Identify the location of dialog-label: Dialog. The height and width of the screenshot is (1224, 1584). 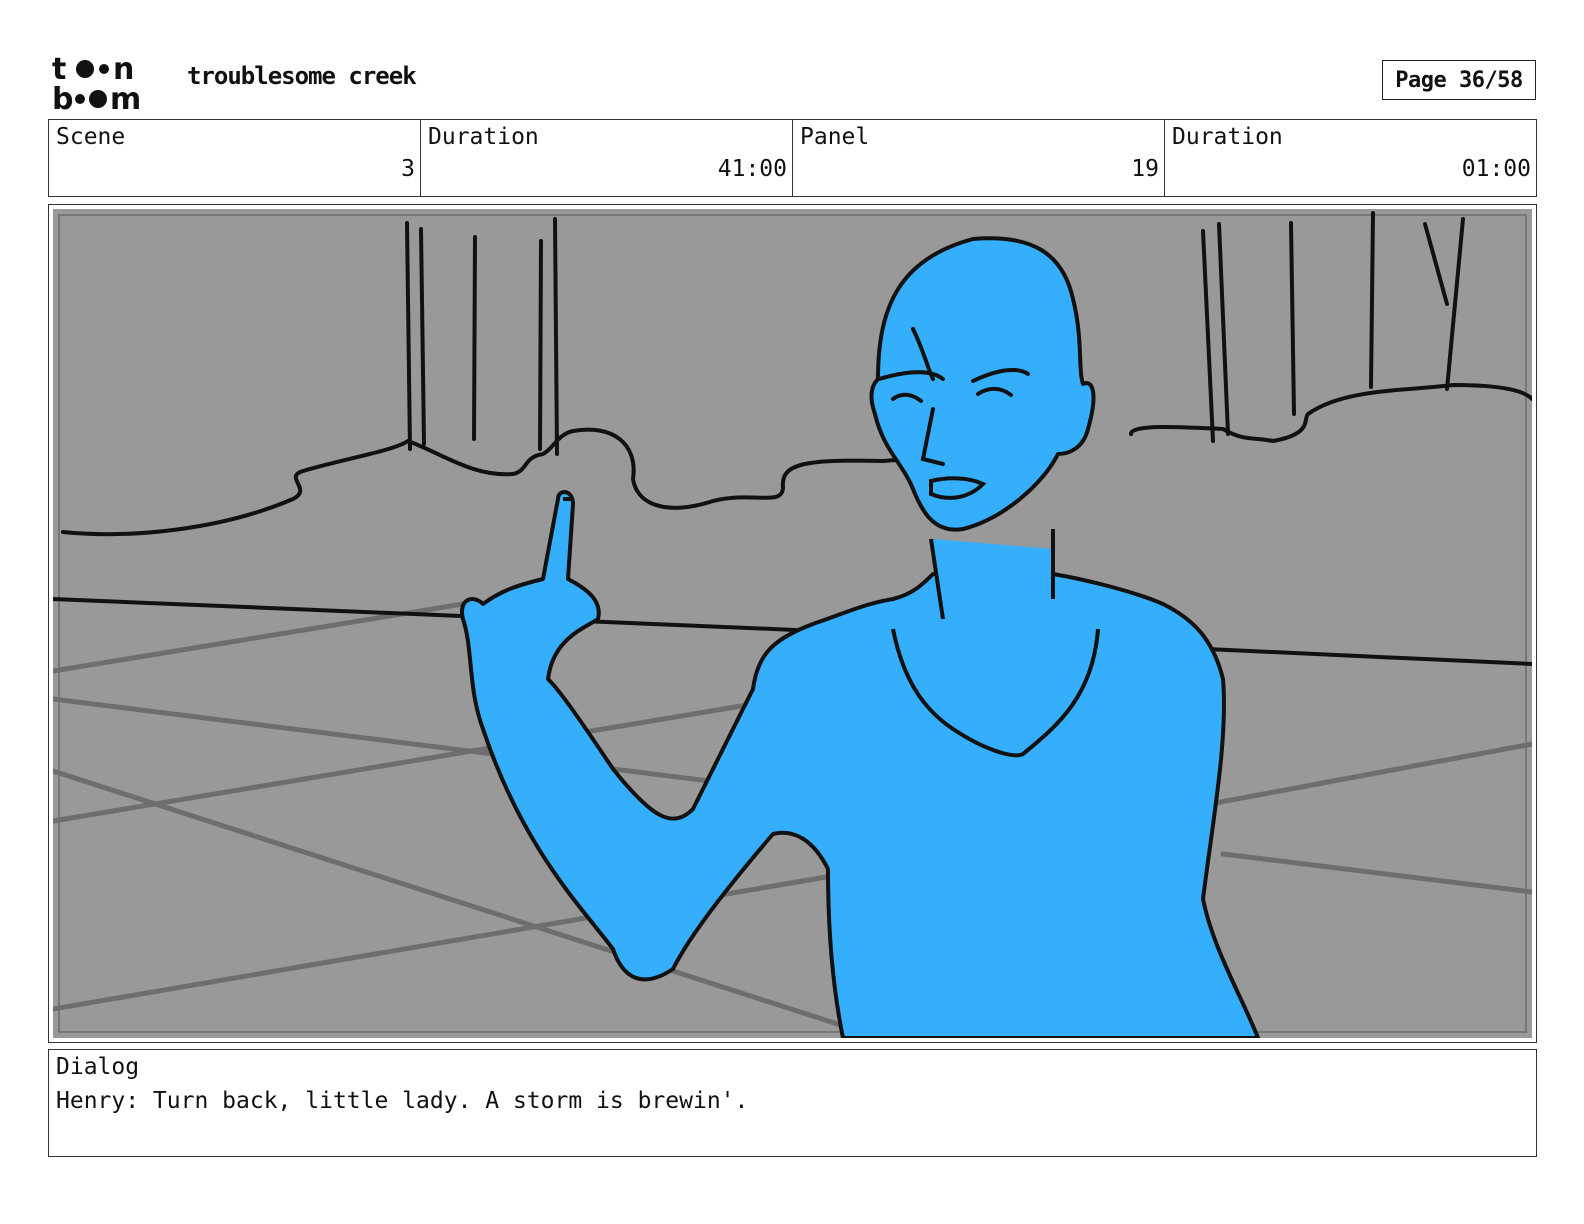
(98, 1067).